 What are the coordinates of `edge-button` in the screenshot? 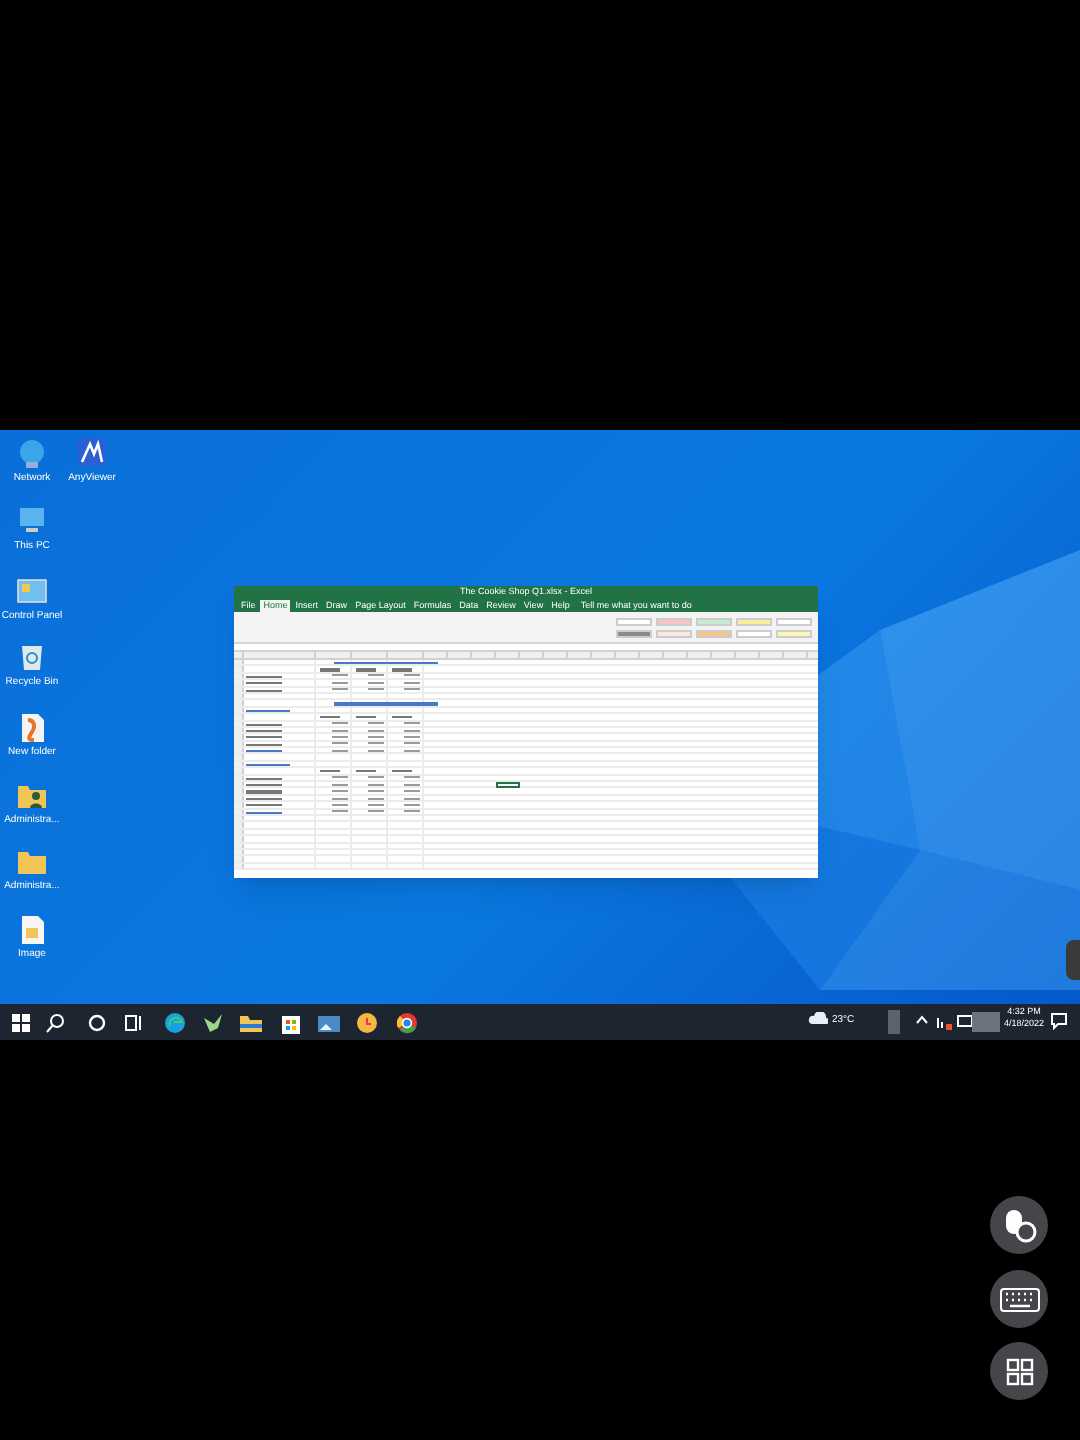 It's located at (174, 1022).